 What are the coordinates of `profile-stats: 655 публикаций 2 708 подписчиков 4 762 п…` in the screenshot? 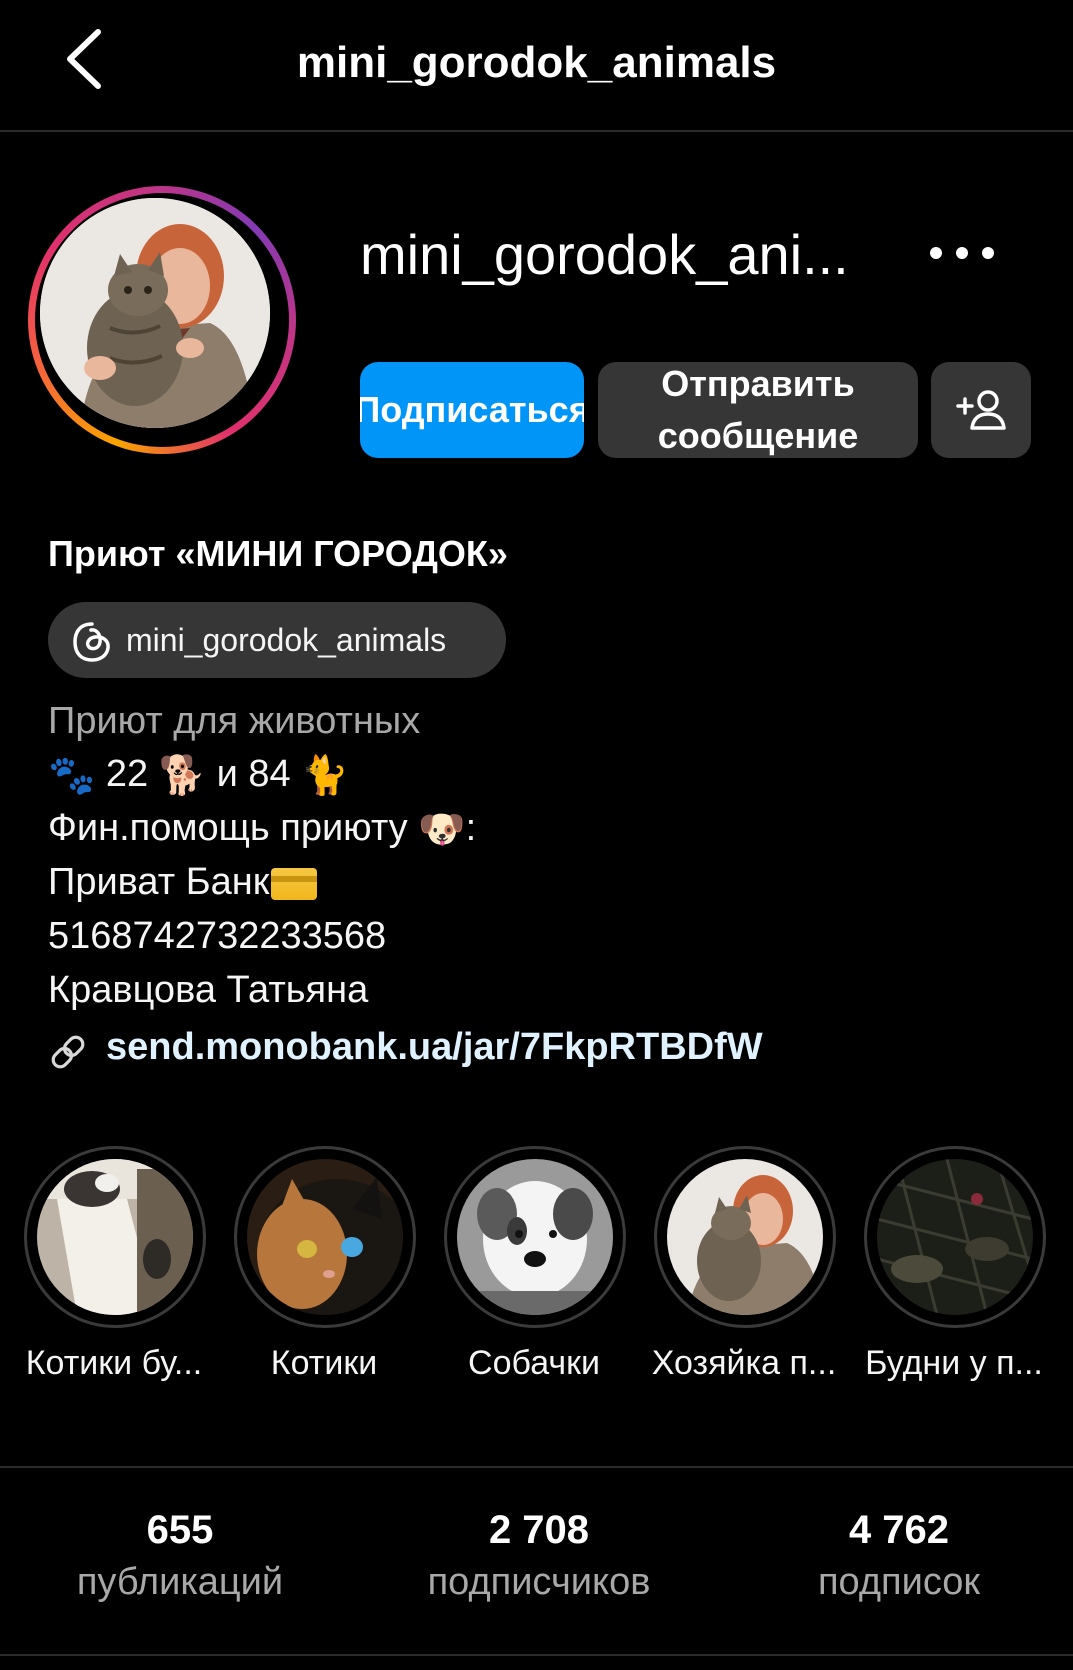 It's located at (536, 1561).